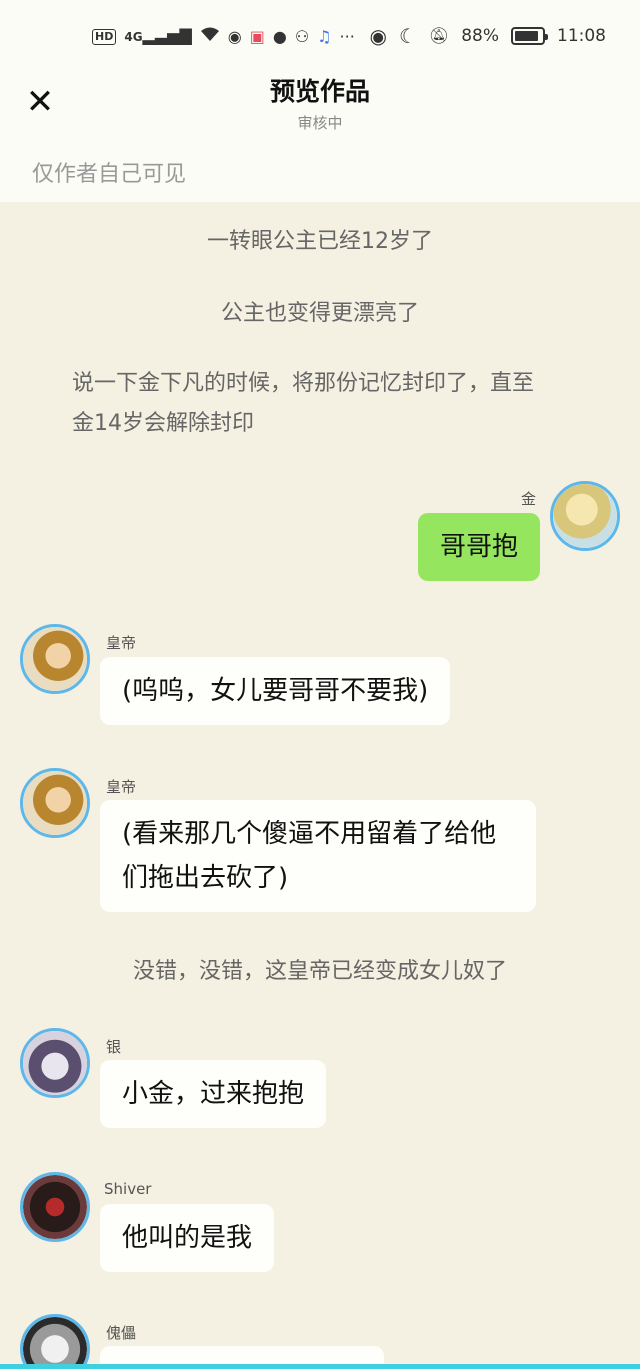 The width and height of the screenshot is (640, 1369). What do you see at coordinates (320, 241) in the screenshot?
I see `narration-text: 一转眼公主已经12岁了` at bounding box center [320, 241].